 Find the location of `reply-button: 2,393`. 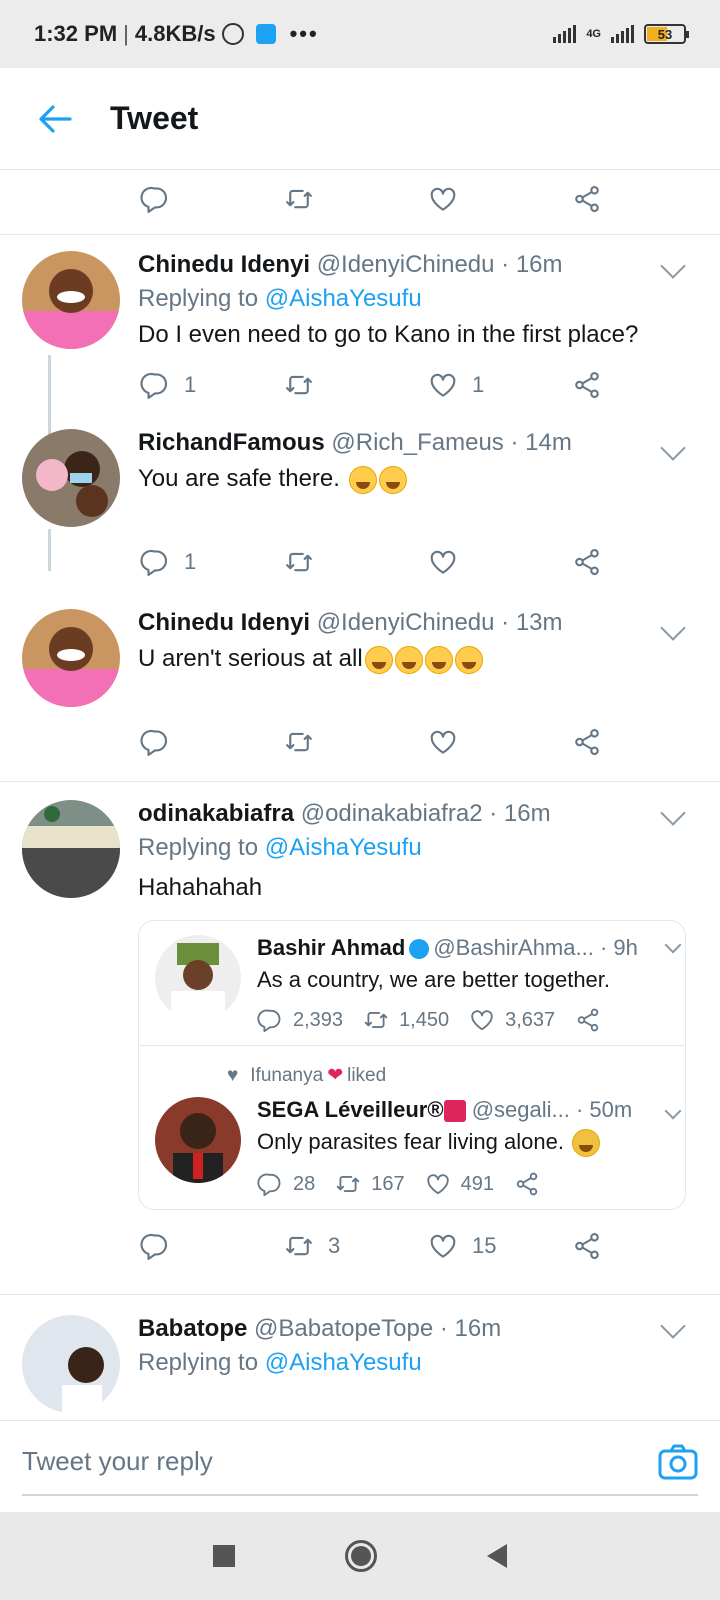

reply-button: 2,393 is located at coordinates (300, 1020).